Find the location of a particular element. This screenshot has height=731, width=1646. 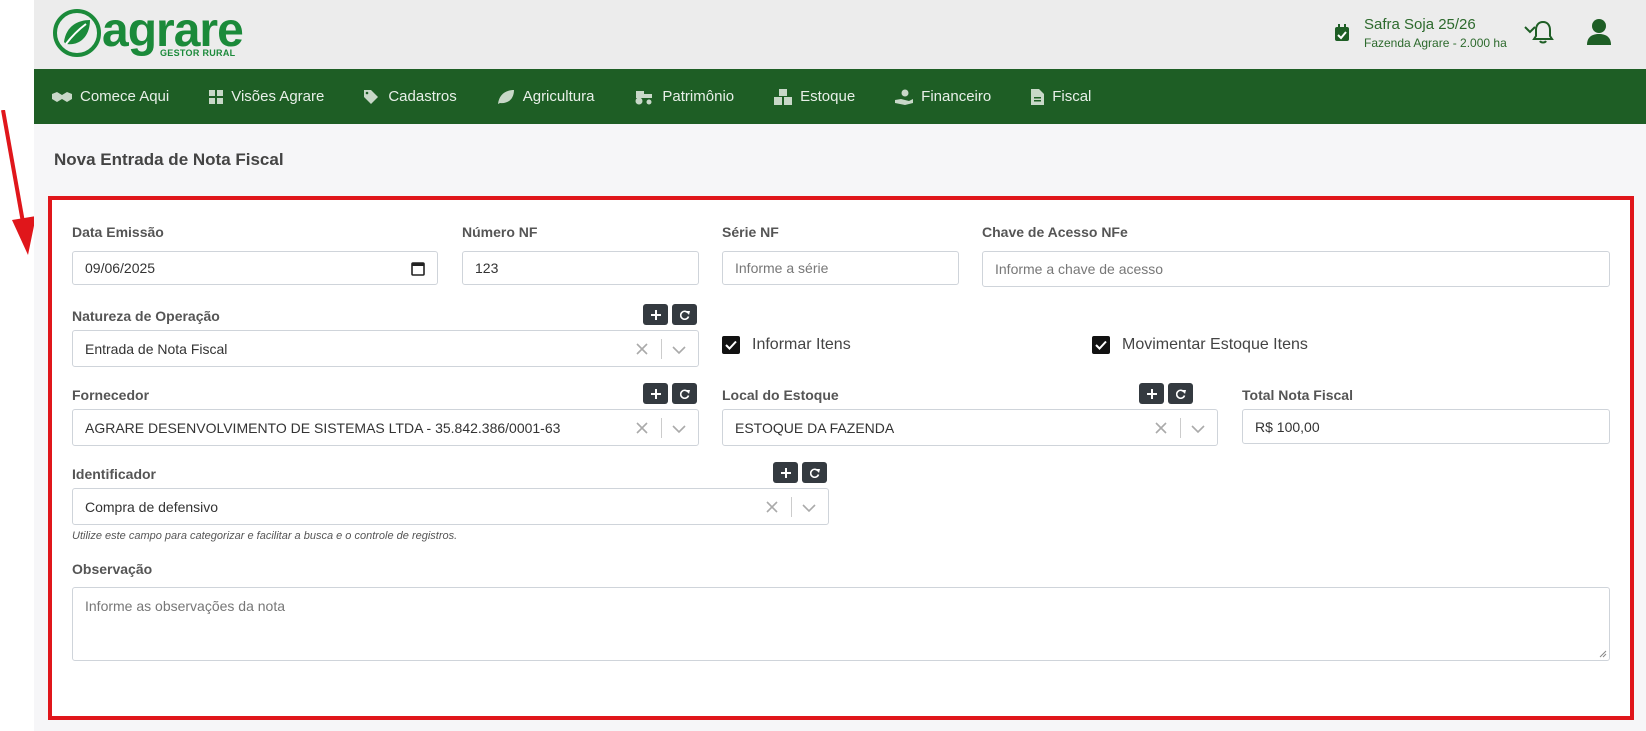

handshake-icon is located at coordinates (62, 96).